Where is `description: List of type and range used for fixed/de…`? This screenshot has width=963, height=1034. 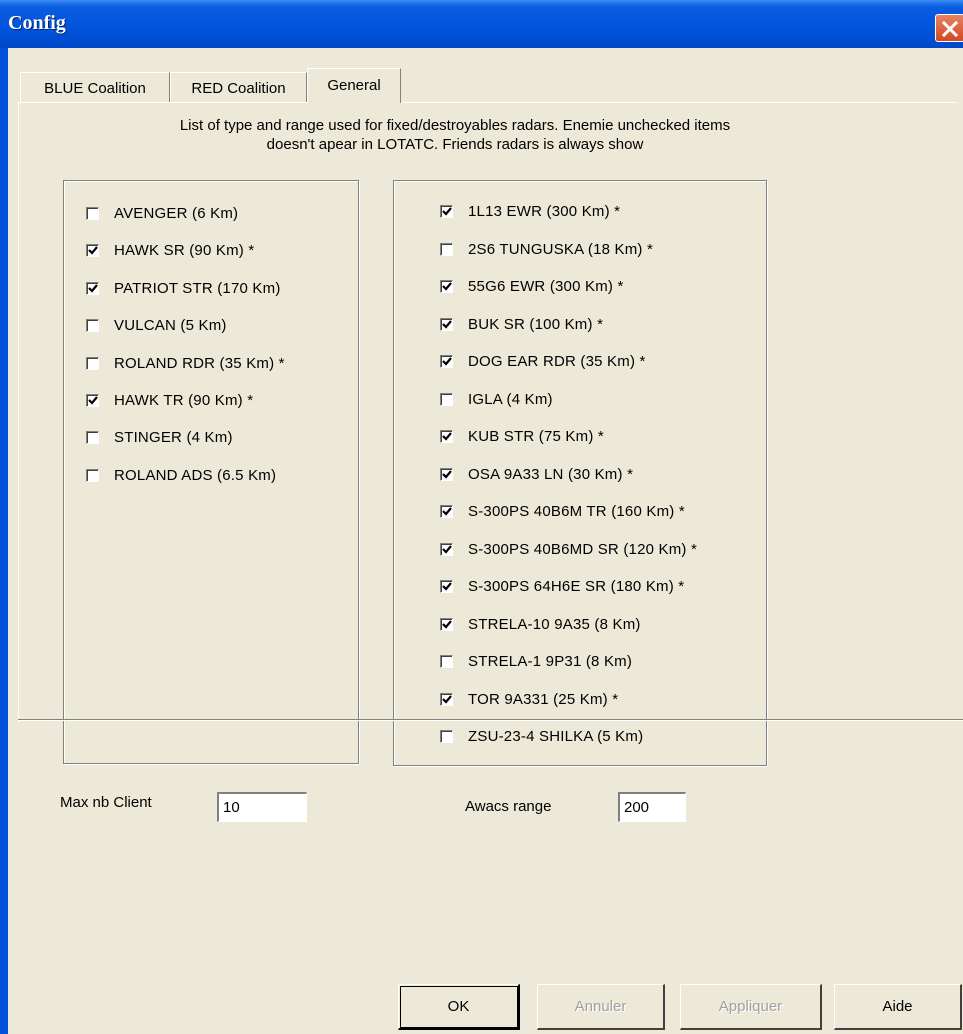
description: List of type and range used for fixed/de… is located at coordinates (455, 135).